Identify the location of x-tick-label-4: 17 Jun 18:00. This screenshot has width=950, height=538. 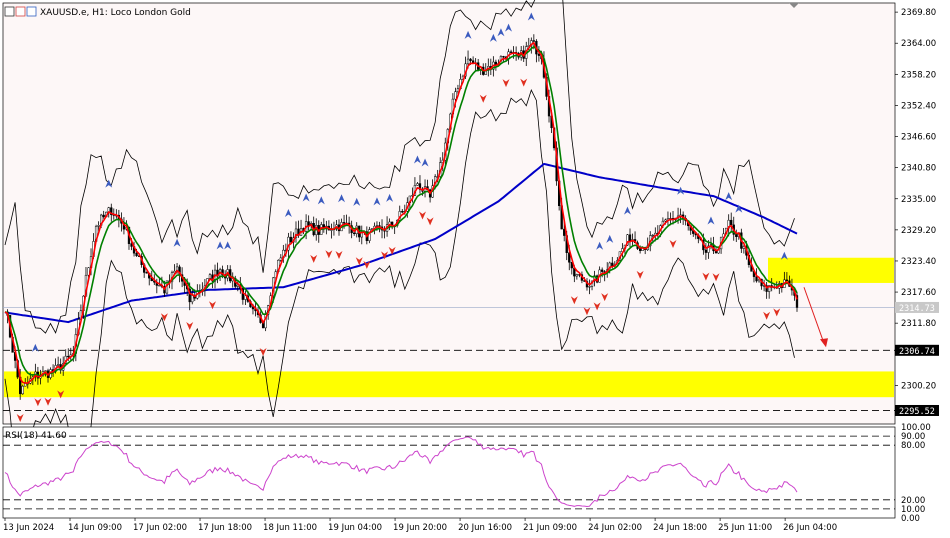
(225, 528).